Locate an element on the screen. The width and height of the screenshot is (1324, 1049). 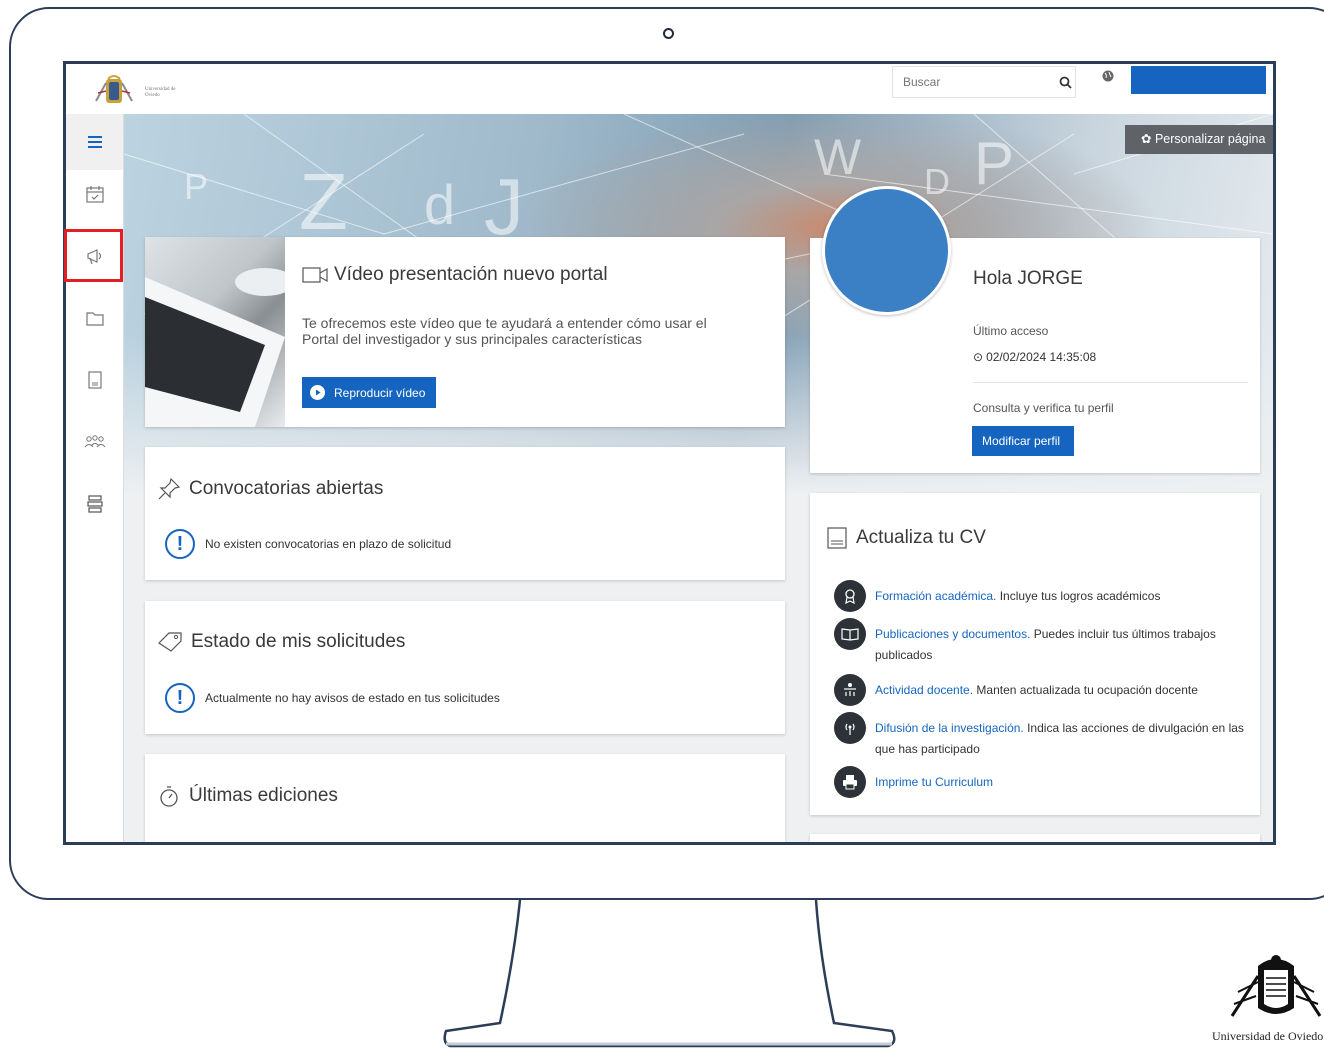
search-box is located at coordinates (984, 82).